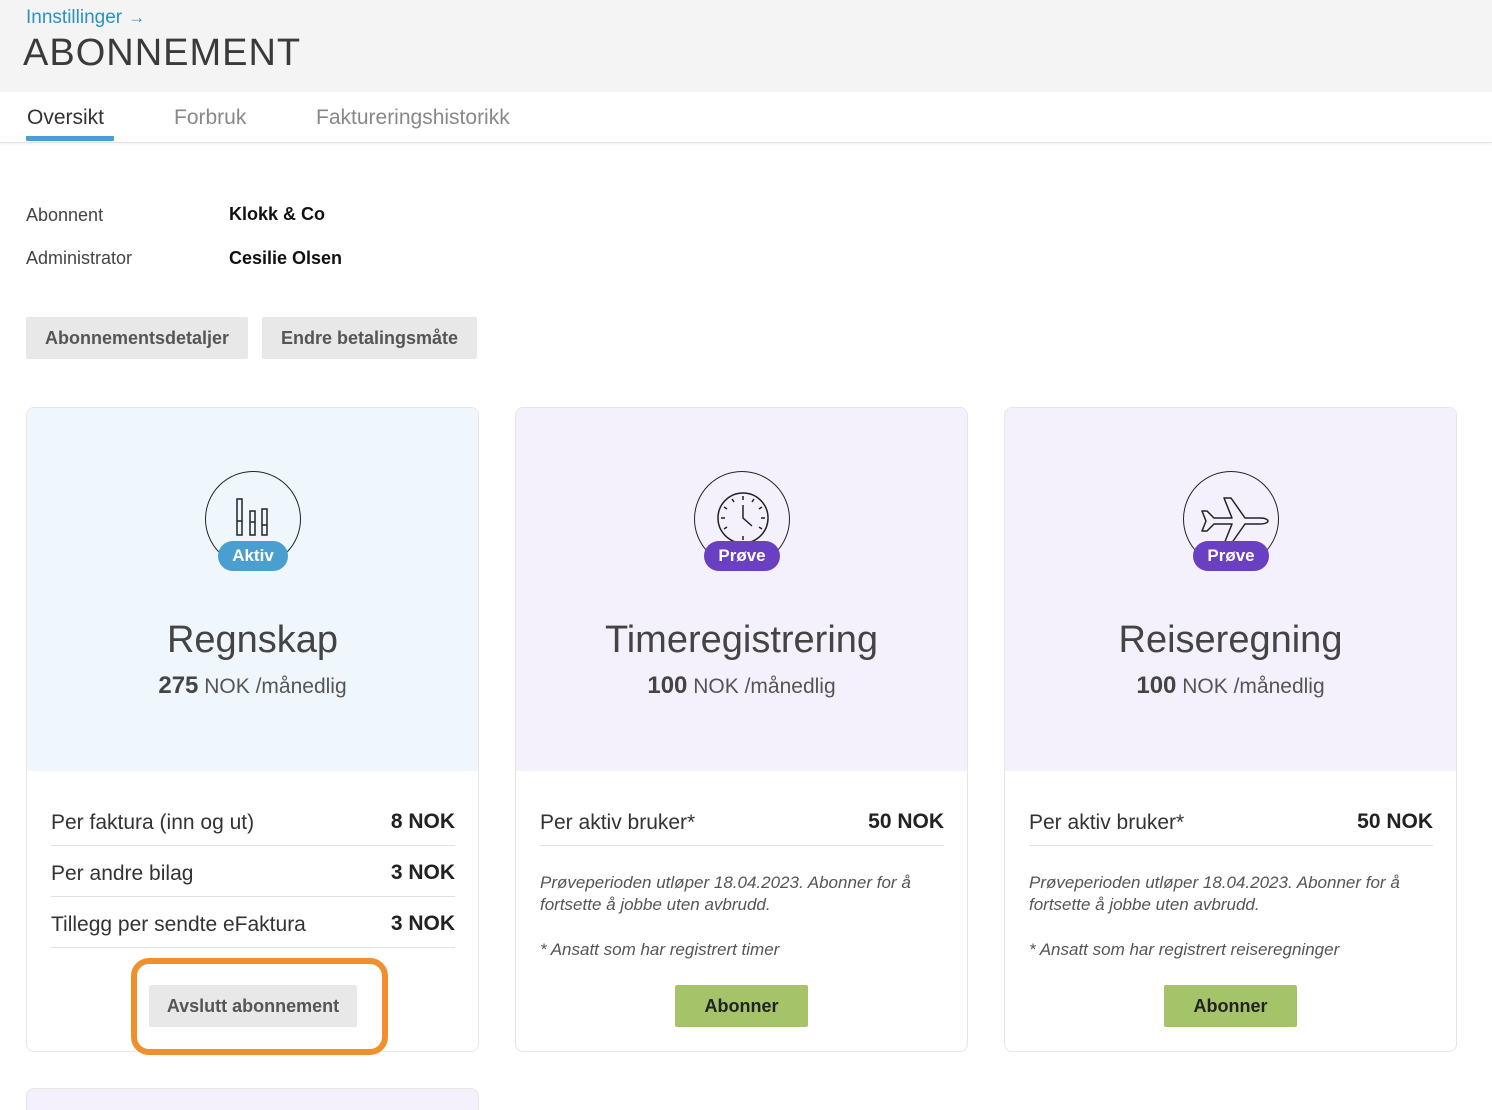 The height and width of the screenshot is (1110, 1492). I want to click on price-row-label: Tillegg per sendte eFaktura, so click(178, 924).